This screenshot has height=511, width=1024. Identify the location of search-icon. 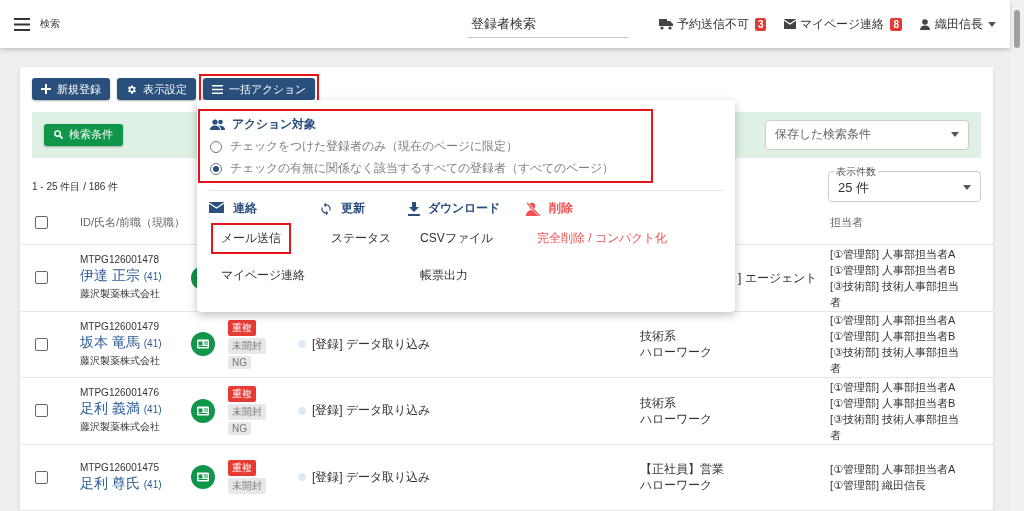
(58, 135).